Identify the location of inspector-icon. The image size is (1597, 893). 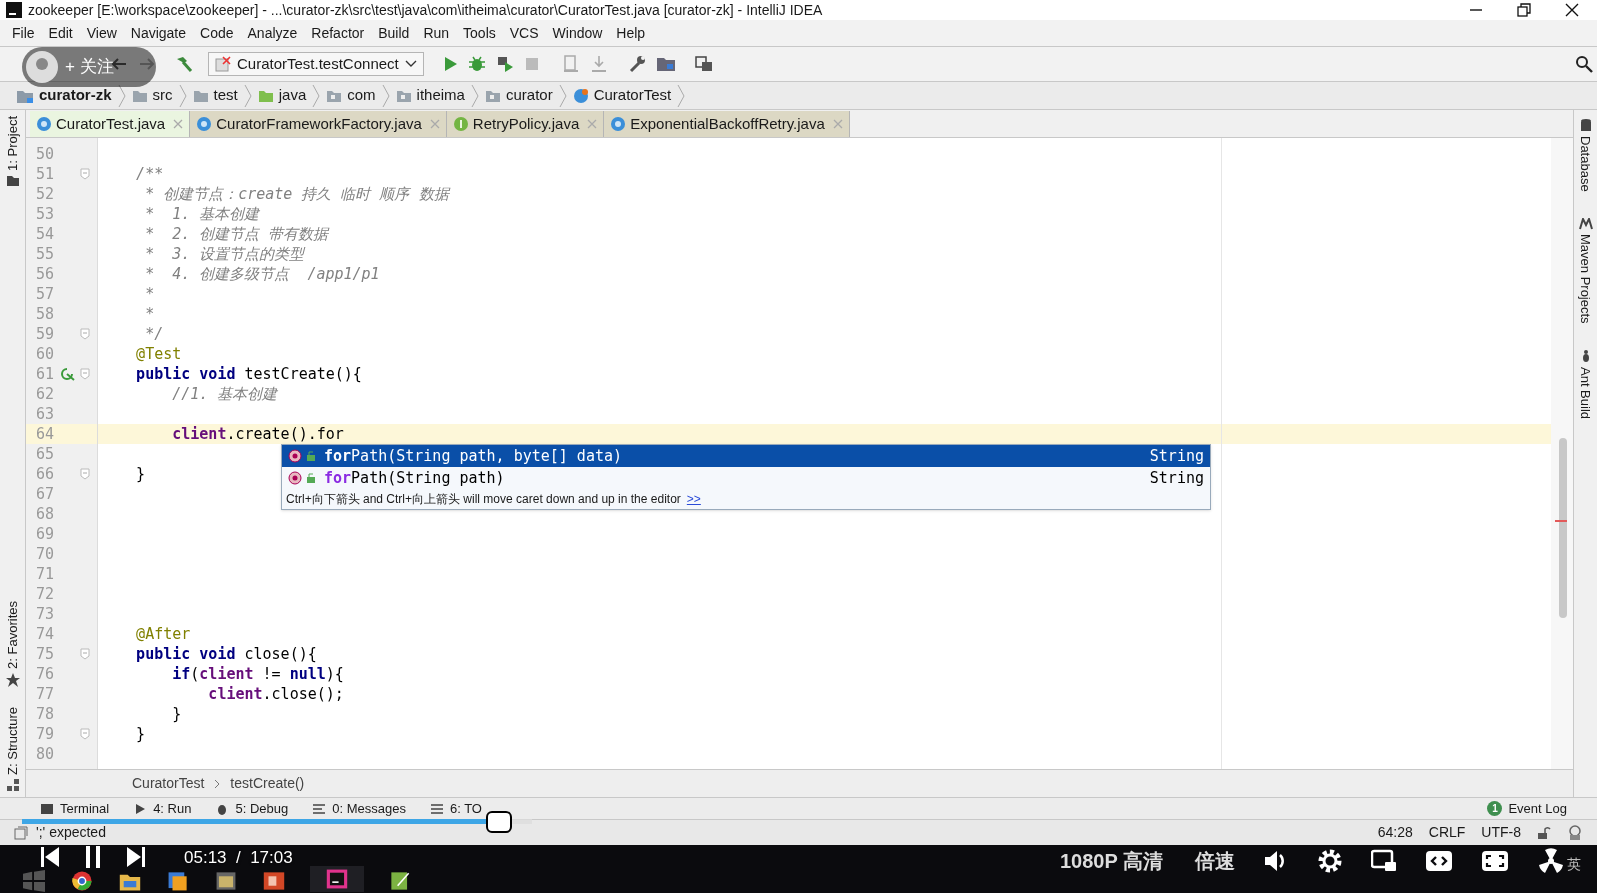
(1575, 832).